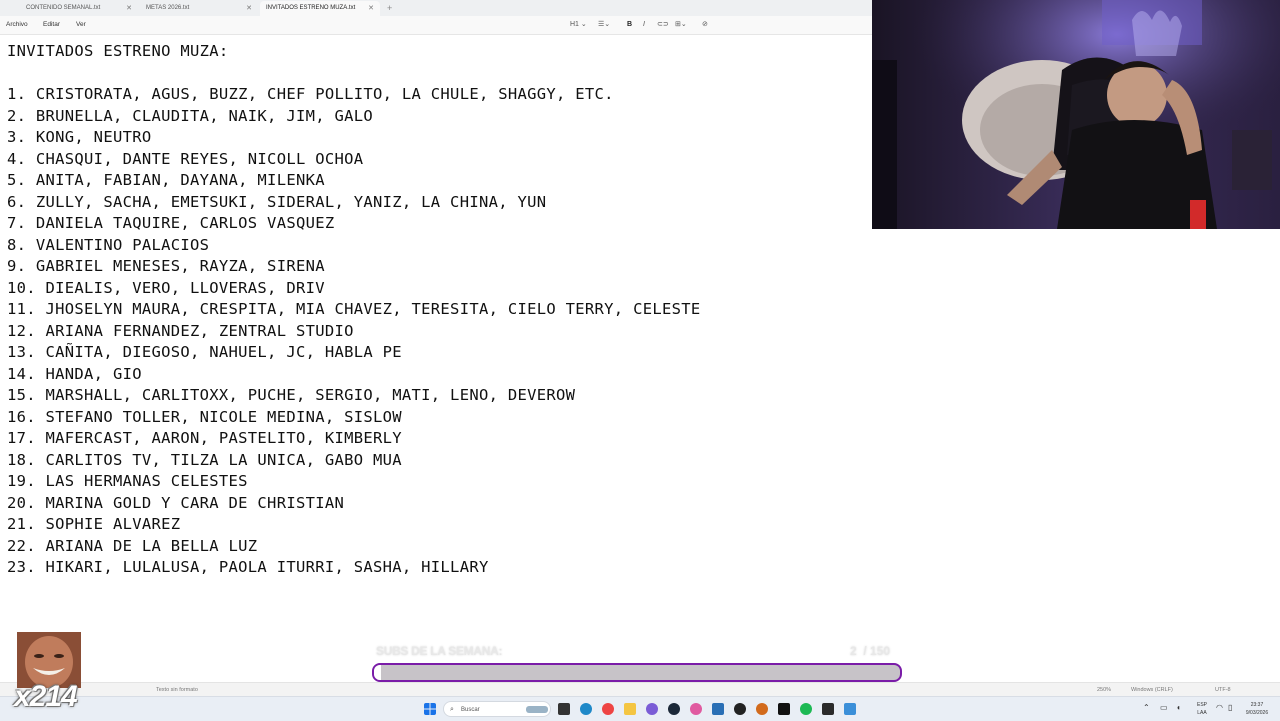 This screenshot has width=1280, height=721. What do you see at coordinates (166, 266) in the screenshot?
I see `guest-list-line: 9. GABRIEL MENESES, RAYZA, SIRENA` at bounding box center [166, 266].